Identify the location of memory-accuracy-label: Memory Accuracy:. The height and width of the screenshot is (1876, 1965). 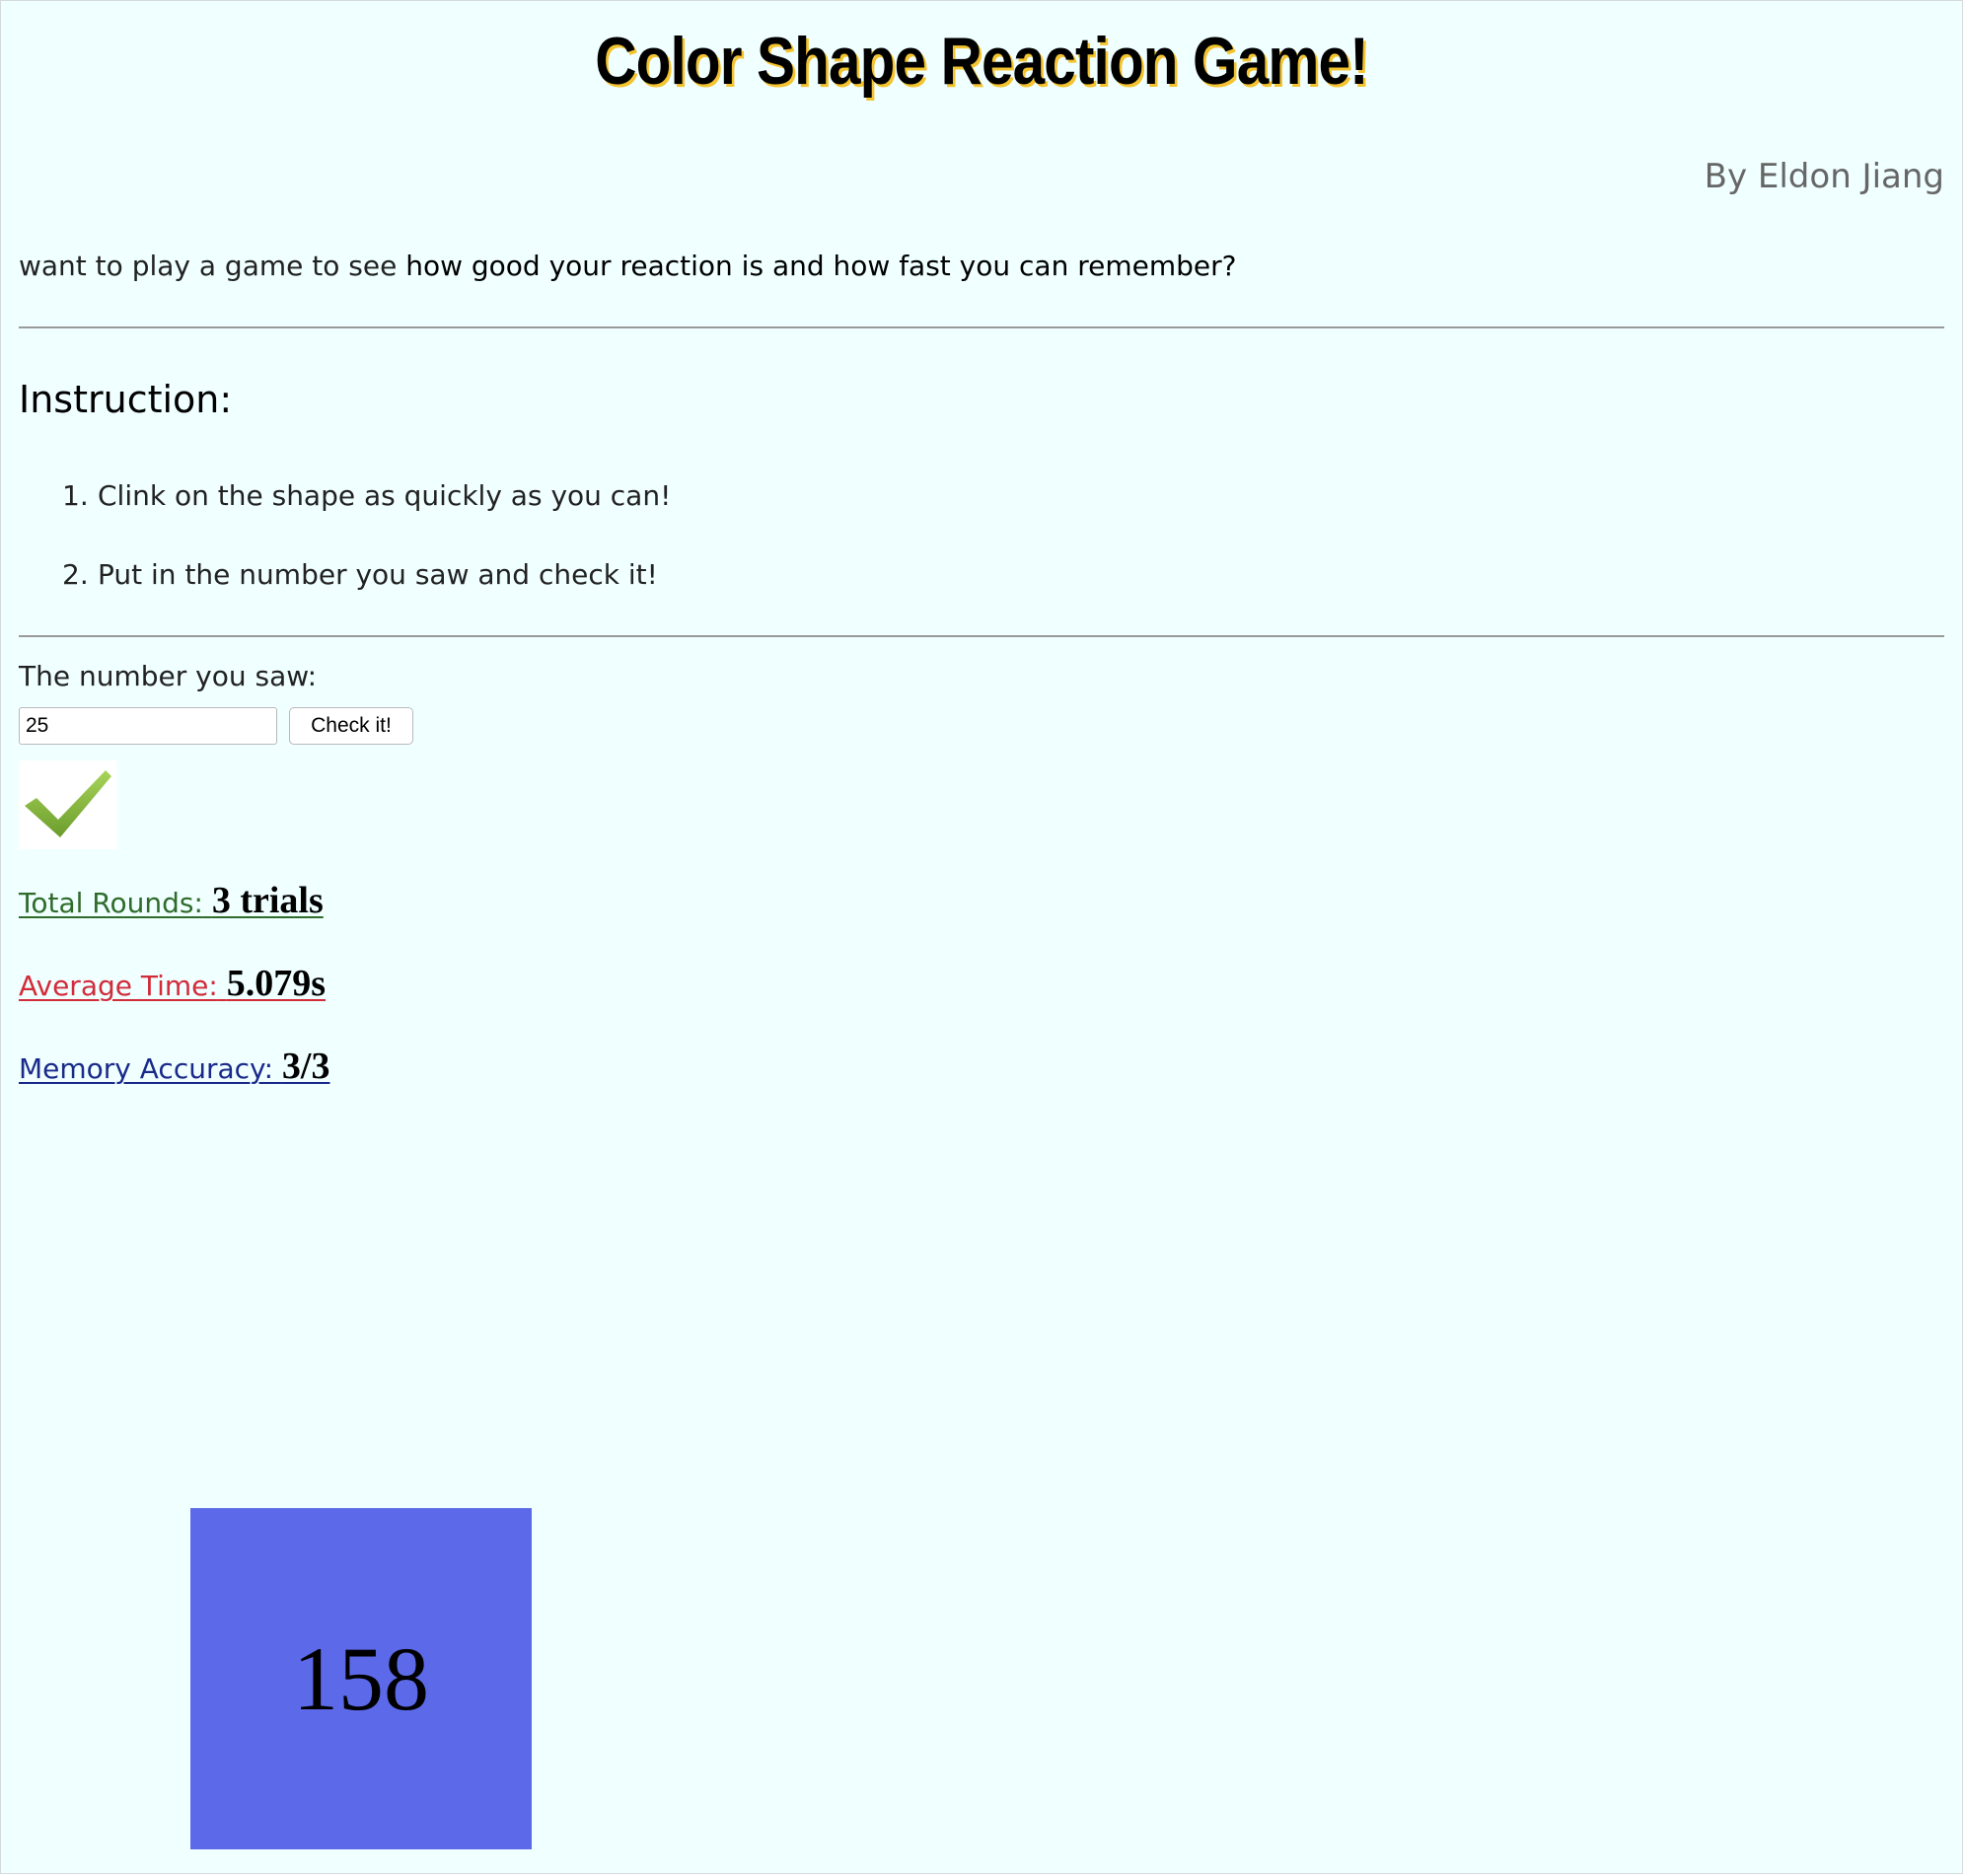
(146, 1068).